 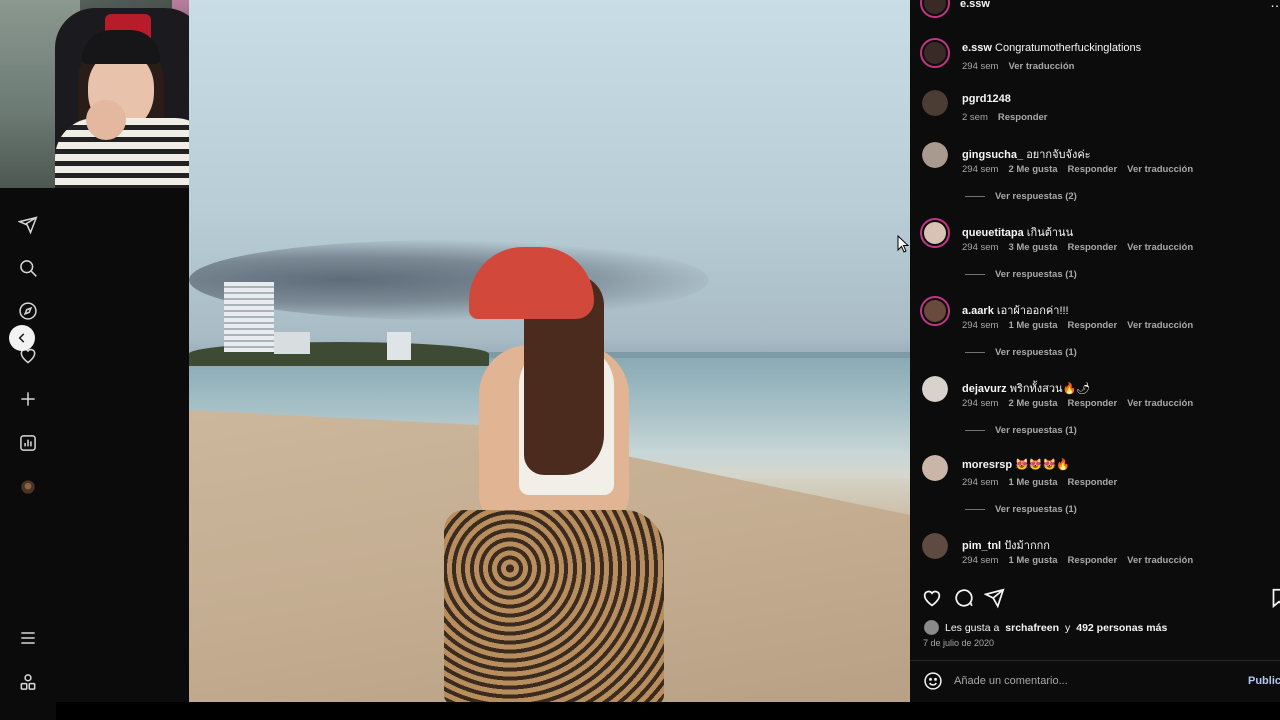 What do you see at coordinates (1032, 247) in the screenshot?
I see `likes-count: 3 Me gusta` at bounding box center [1032, 247].